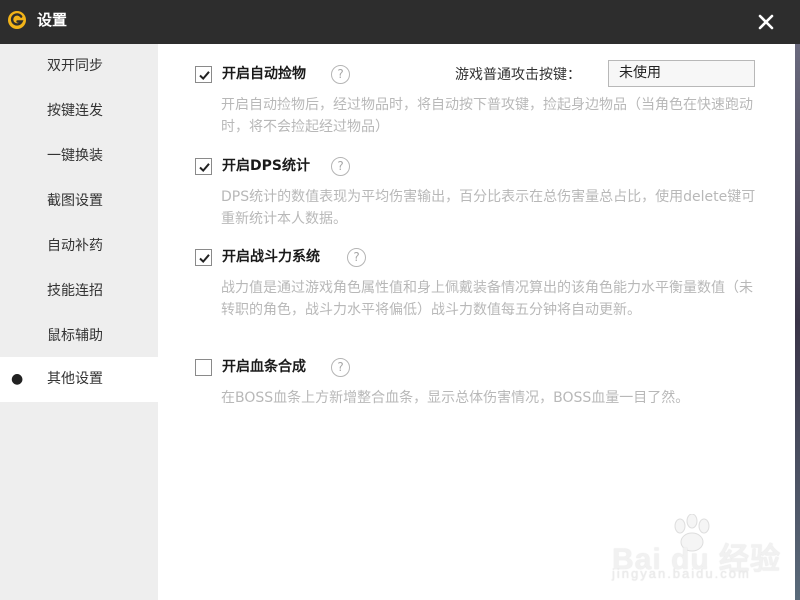 This screenshot has width=800, height=600. I want to click on sidebar-item-label: 按键连发, so click(75, 111).